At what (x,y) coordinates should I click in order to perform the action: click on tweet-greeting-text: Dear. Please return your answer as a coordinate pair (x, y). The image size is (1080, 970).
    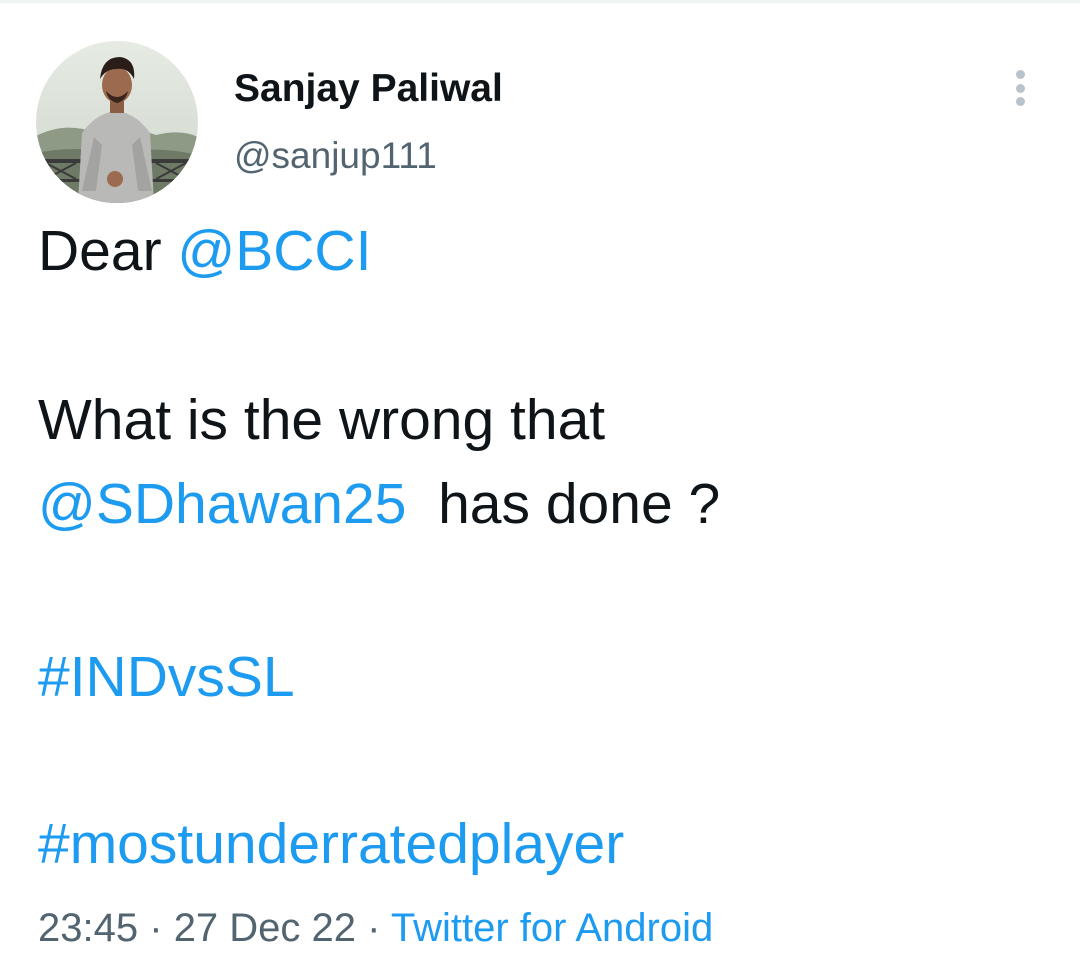
    Looking at the image, I should click on (100, 251).